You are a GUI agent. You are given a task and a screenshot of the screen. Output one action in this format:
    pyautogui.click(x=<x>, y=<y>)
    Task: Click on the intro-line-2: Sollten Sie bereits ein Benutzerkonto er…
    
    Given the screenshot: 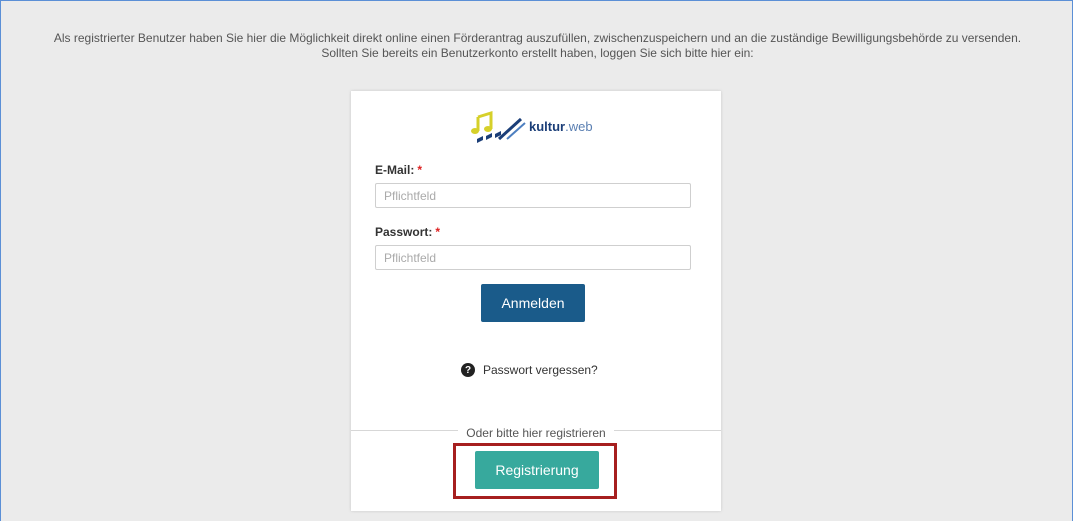 What is the action you would take?
    pyautogui.click(x=537, y=53)
    